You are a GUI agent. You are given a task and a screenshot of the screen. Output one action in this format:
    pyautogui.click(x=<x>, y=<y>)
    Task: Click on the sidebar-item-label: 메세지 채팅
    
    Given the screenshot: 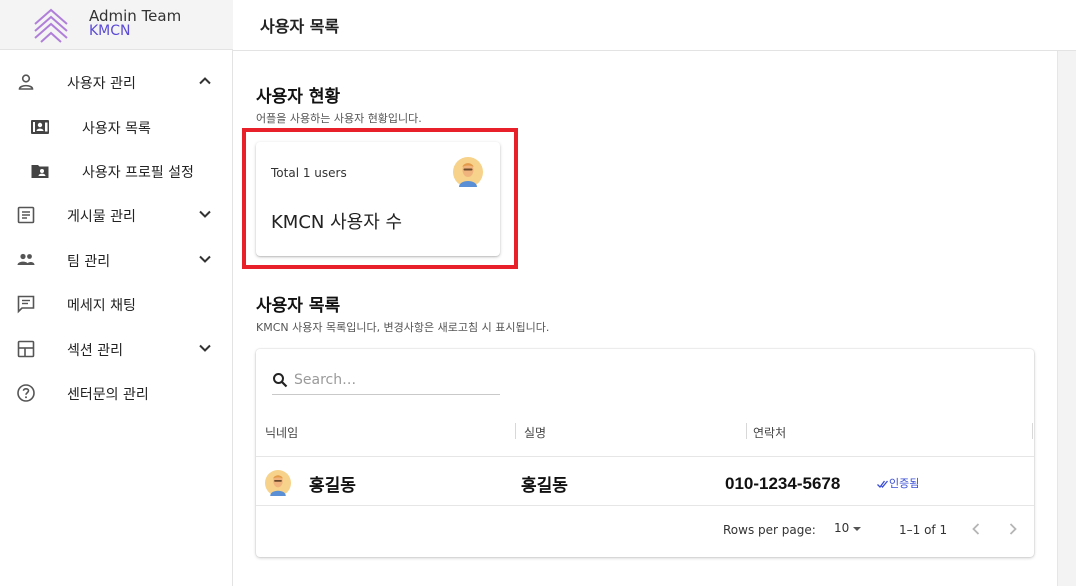 What is the action you would take?
    pyautogui.click(x=101, y=306)
    